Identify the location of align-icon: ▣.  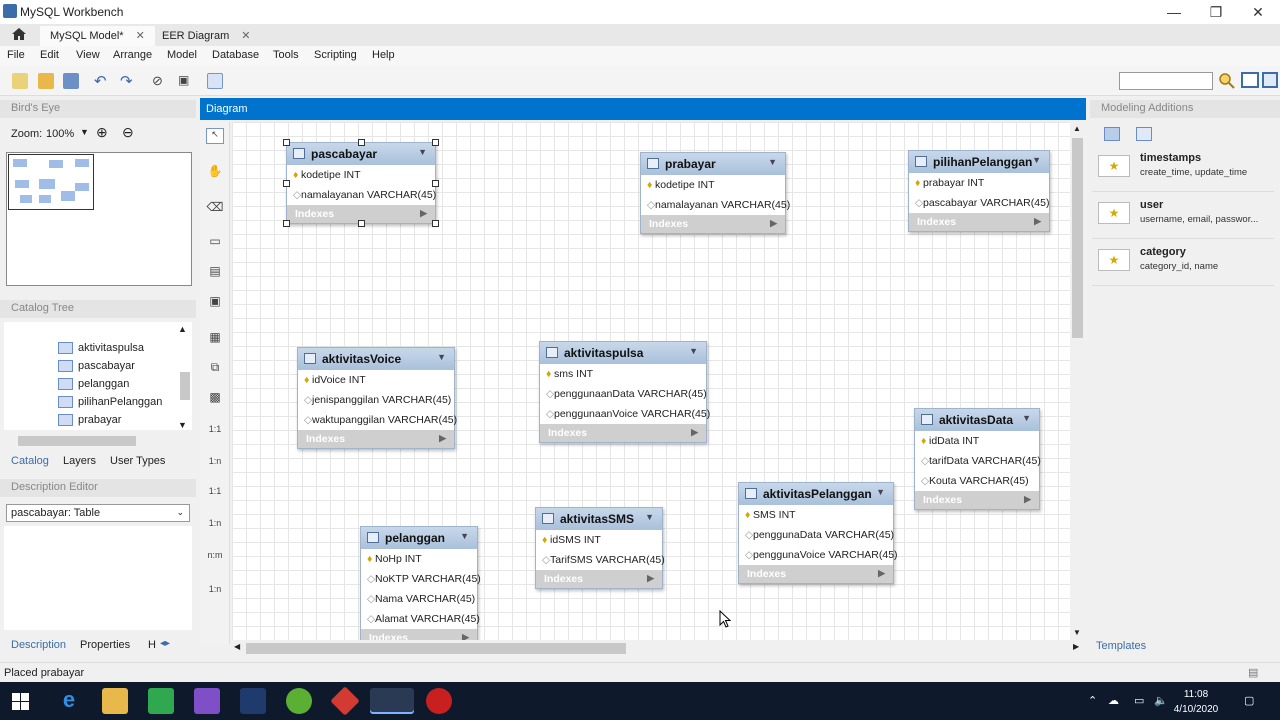
(183, 80).